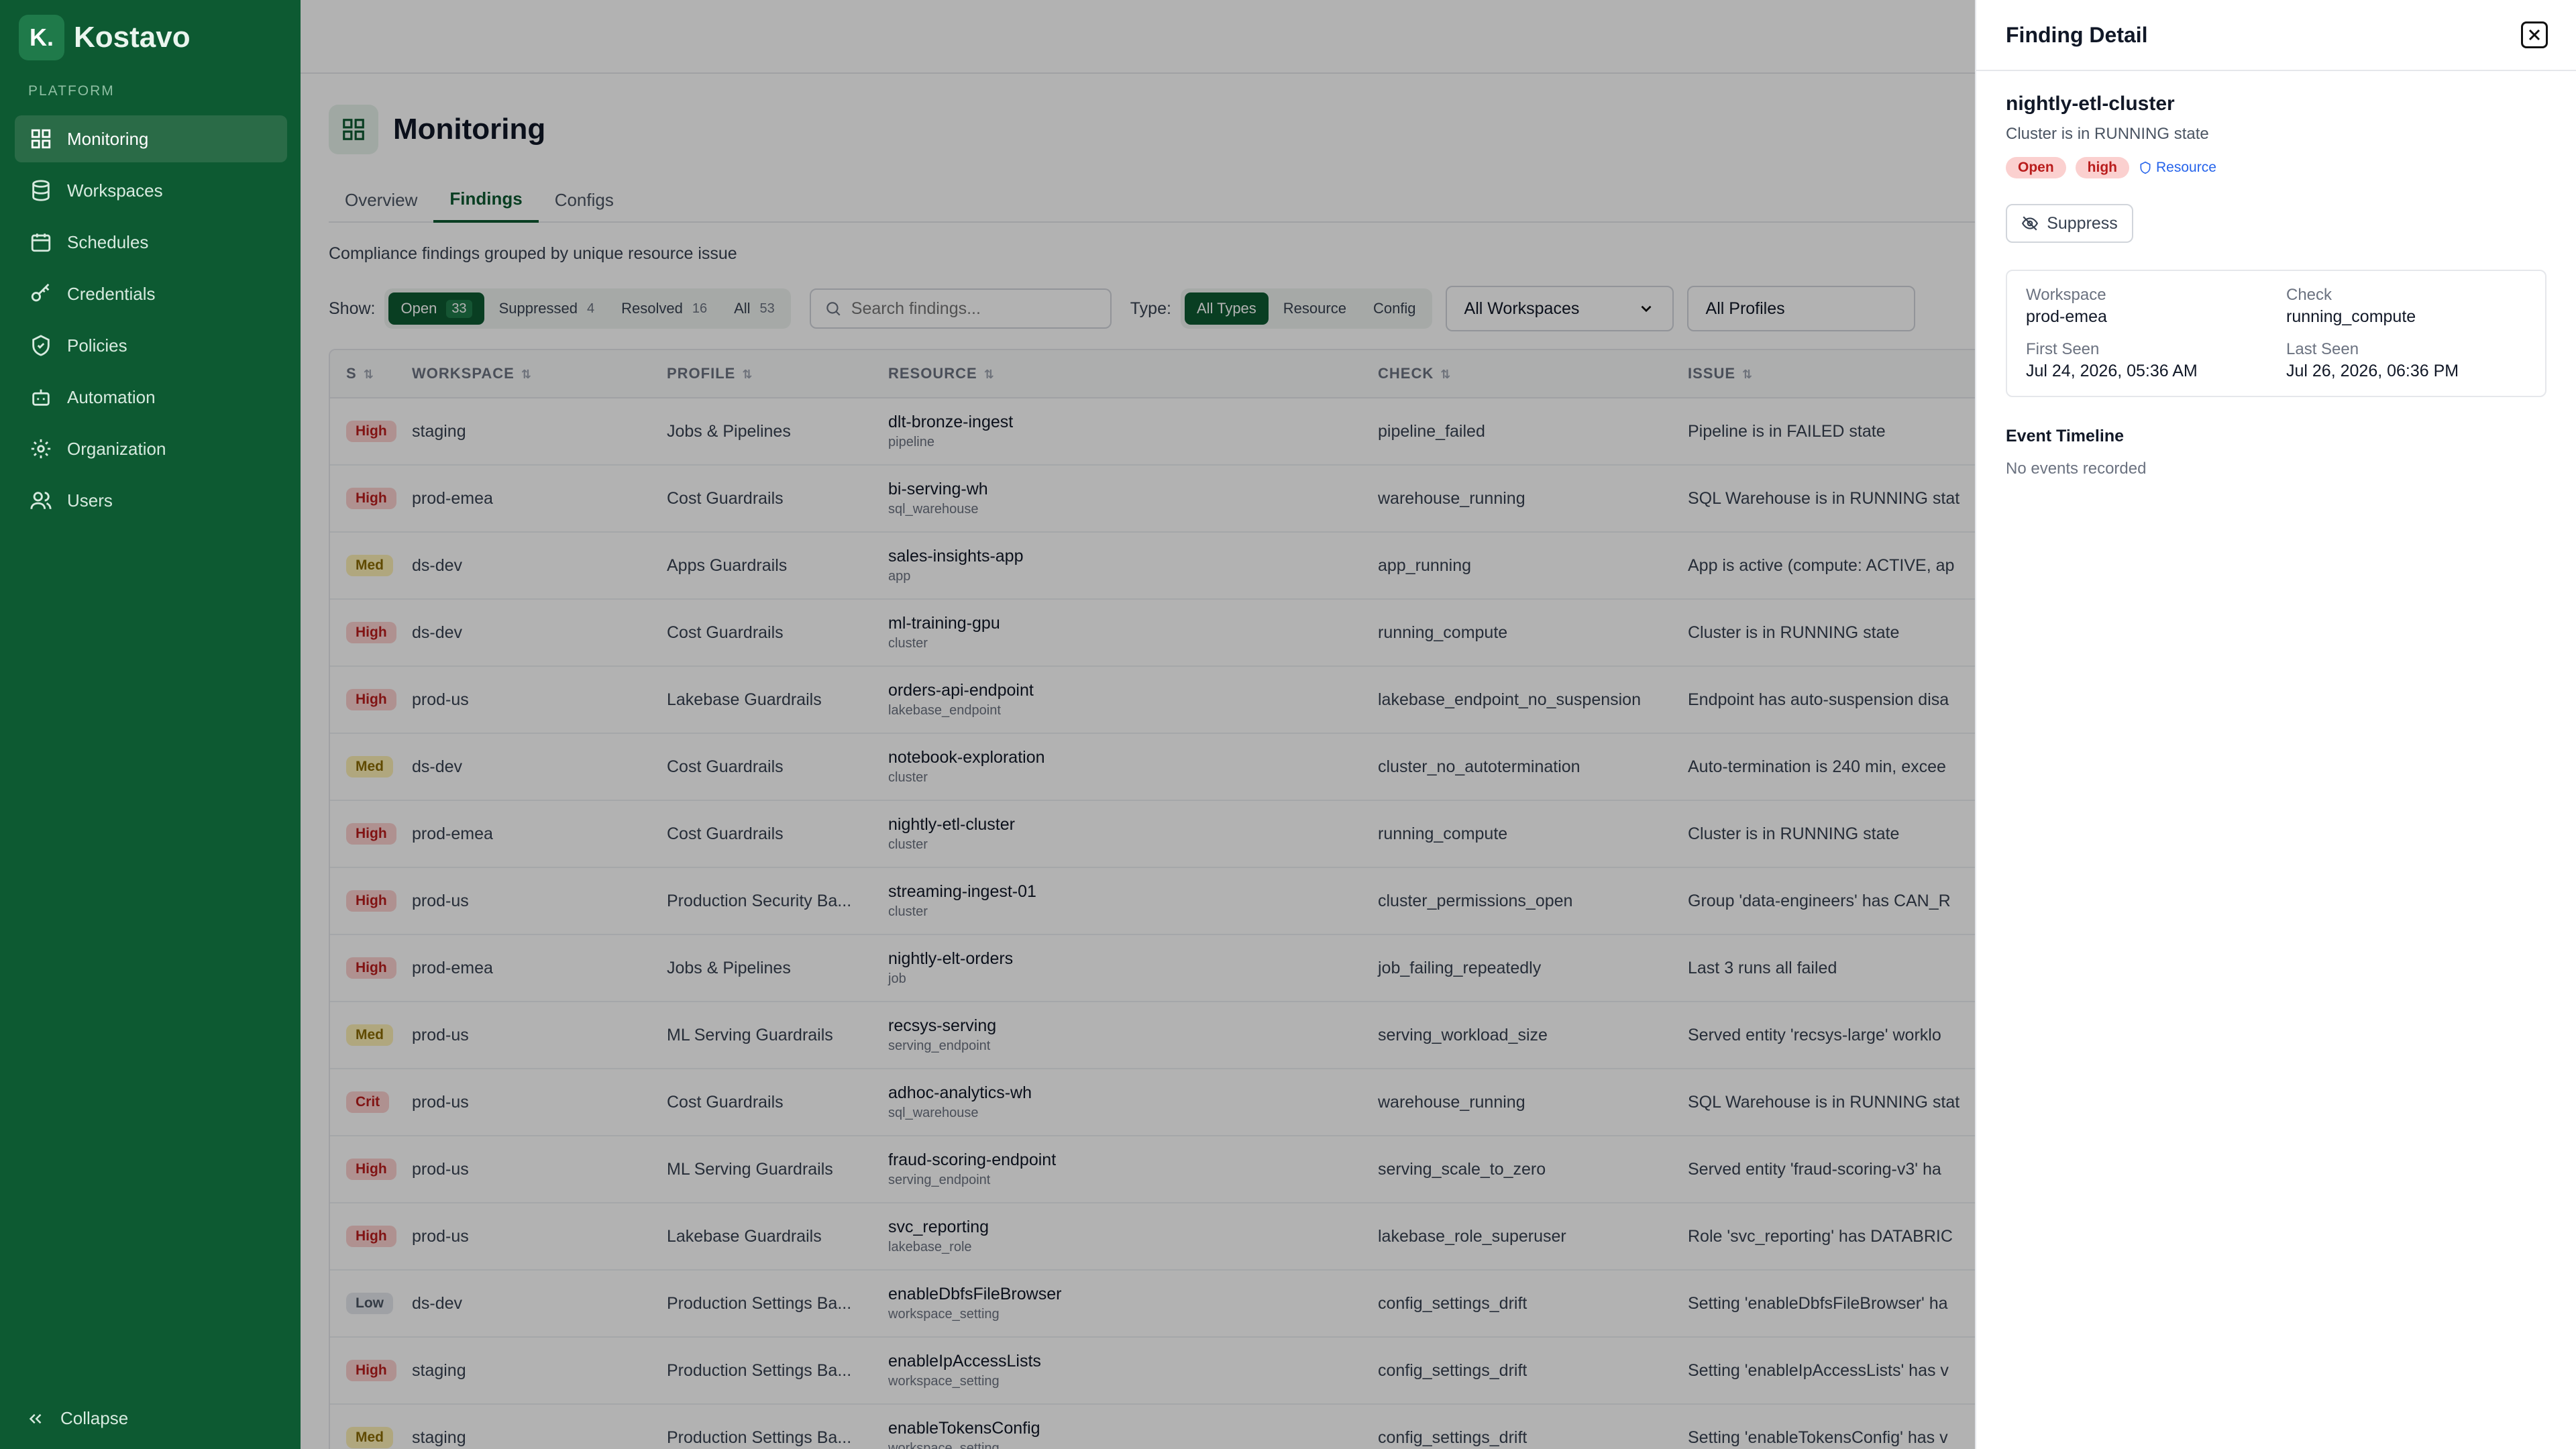 Image resolution: width=2576 pixels, height=1449 pixels. I want to click on grid-icon, so click(41, 139).